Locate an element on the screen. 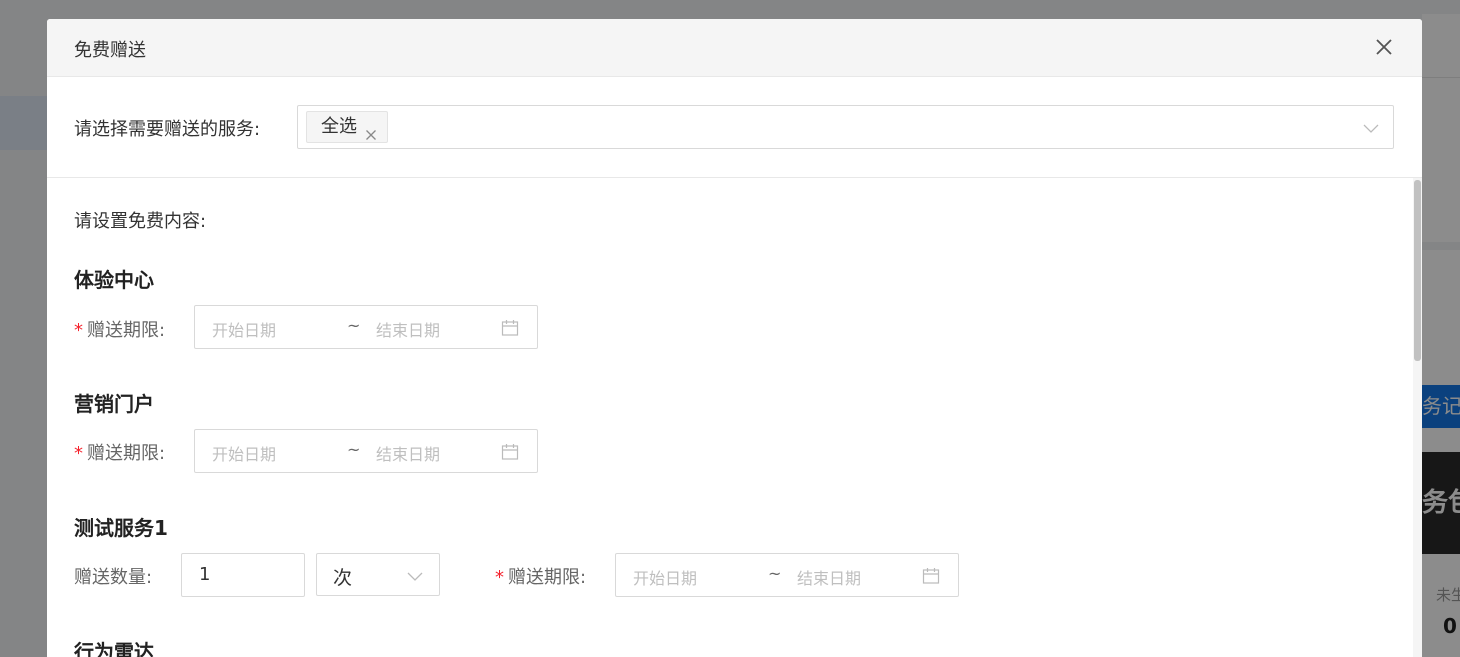 The height and width of the screenshot is (657, 1460). quantity-input: 1 is located at coordinates (243, 575).